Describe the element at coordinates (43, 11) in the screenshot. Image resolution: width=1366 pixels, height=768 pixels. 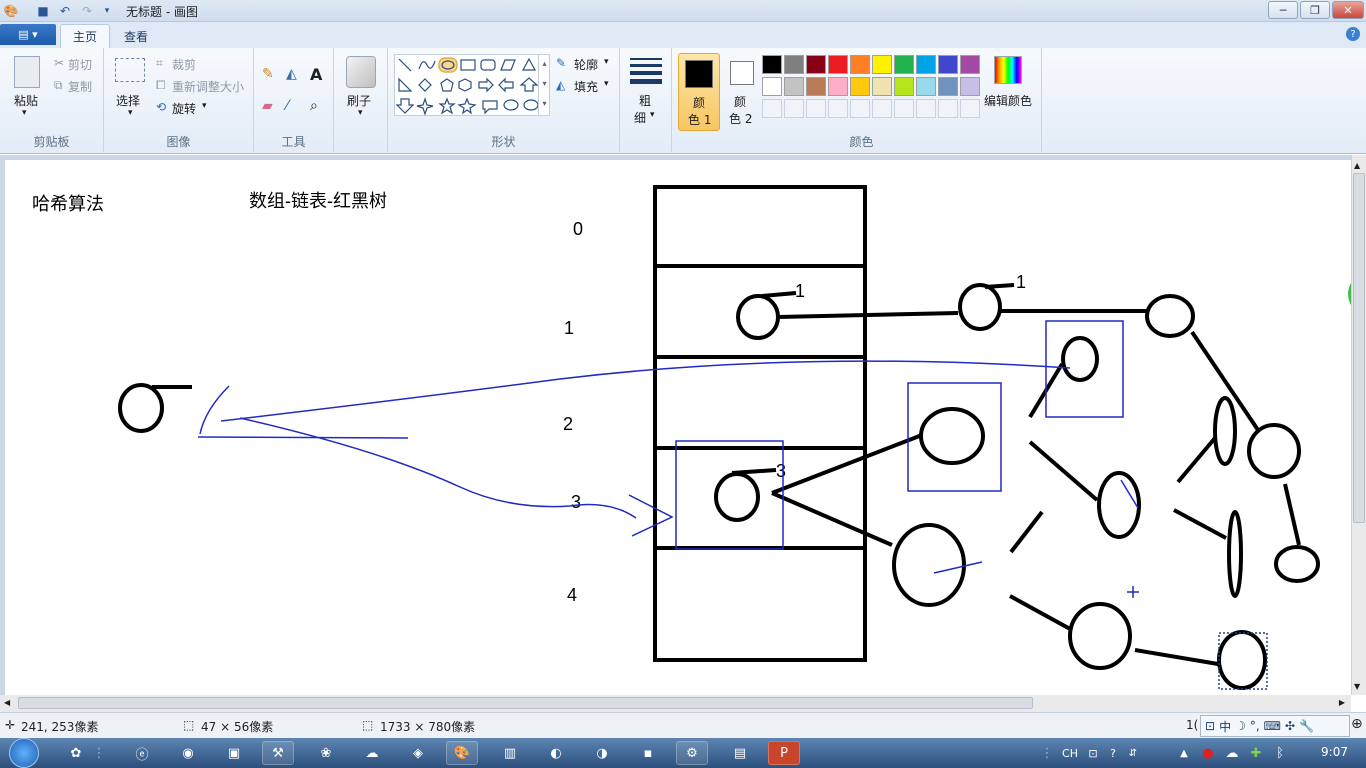
I see `save-icon: ■` at that location.